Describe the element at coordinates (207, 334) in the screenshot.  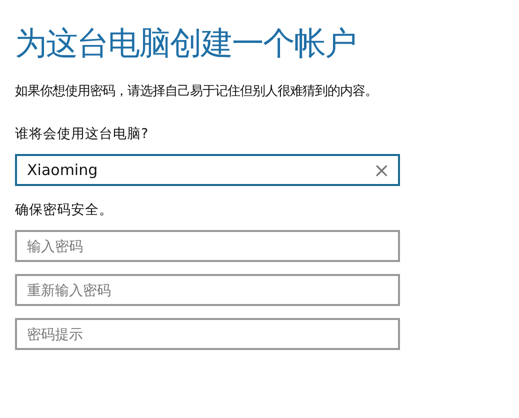
I see `input-field: 密码提示` at that location.